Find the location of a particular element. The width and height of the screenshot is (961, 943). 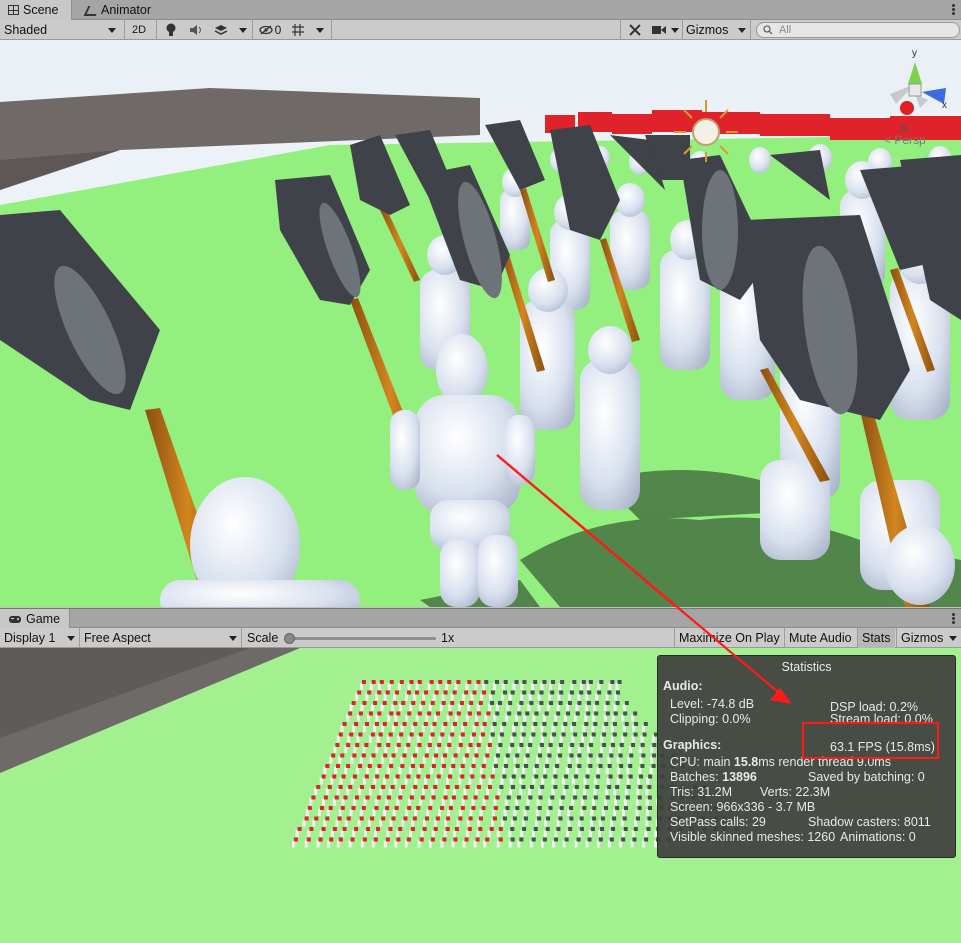

batches-stats: Batches: 13896 is located at coordinates (713, 777).